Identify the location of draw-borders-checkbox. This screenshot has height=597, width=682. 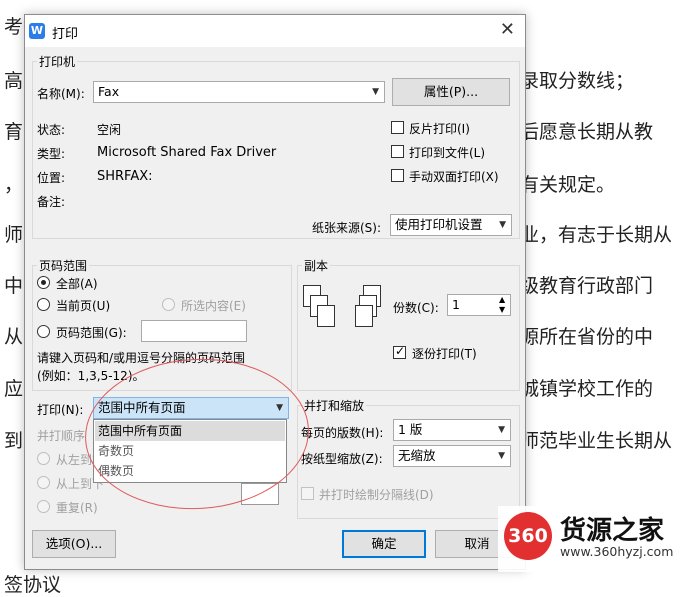
(307, 493).